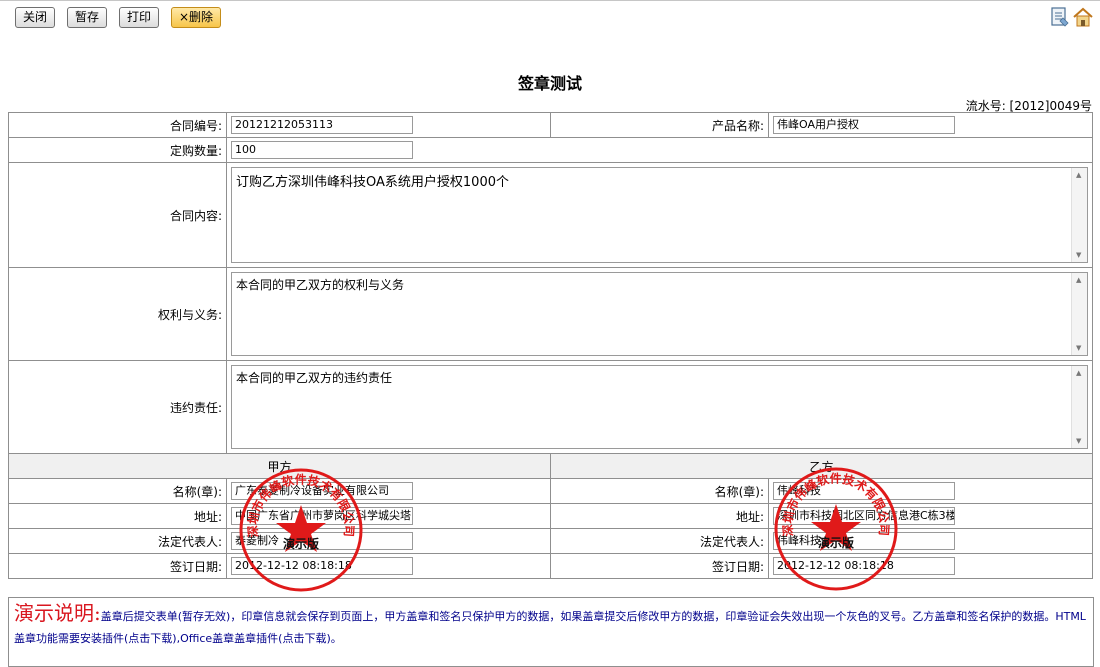 Image resolution: width=1100 pixels, height=667 pixels. What do you see at coordinates (35, 17) in the screenshot?
I see `close-button: 关闭` at bounding box center [35, 17].